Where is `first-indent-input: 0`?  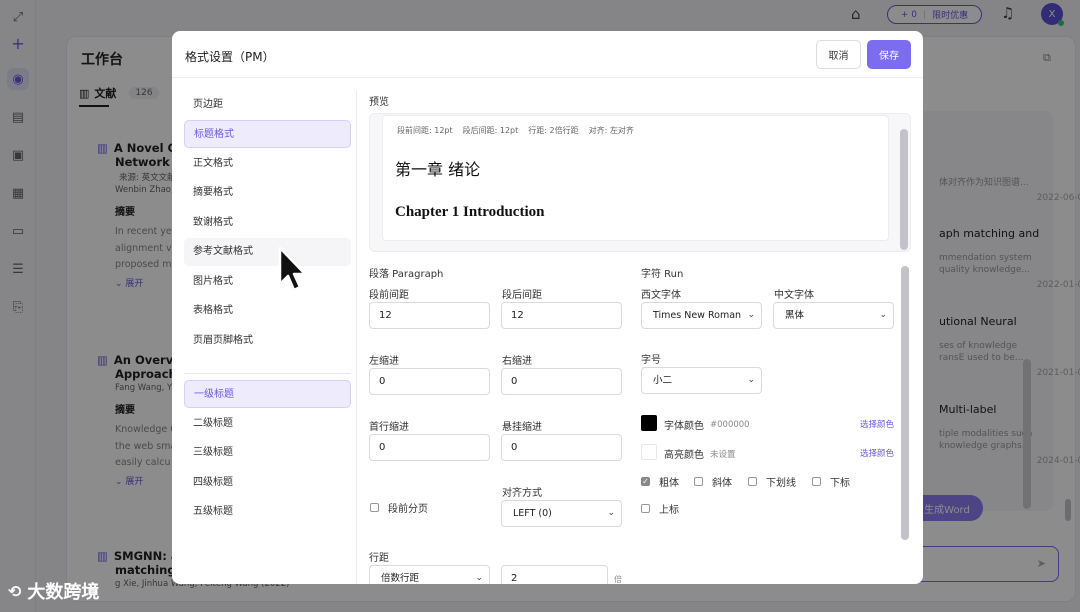
first-indent-input: 0 is located at coordinates (429, 447).